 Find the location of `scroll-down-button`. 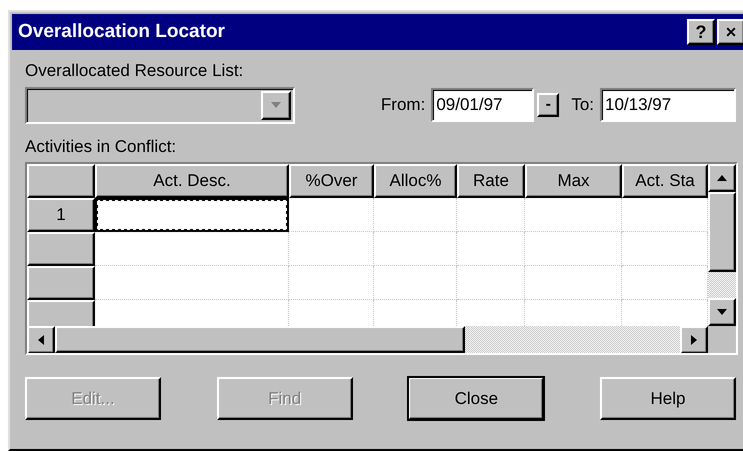

scroll-down-button is located at coordinates (722, 312).